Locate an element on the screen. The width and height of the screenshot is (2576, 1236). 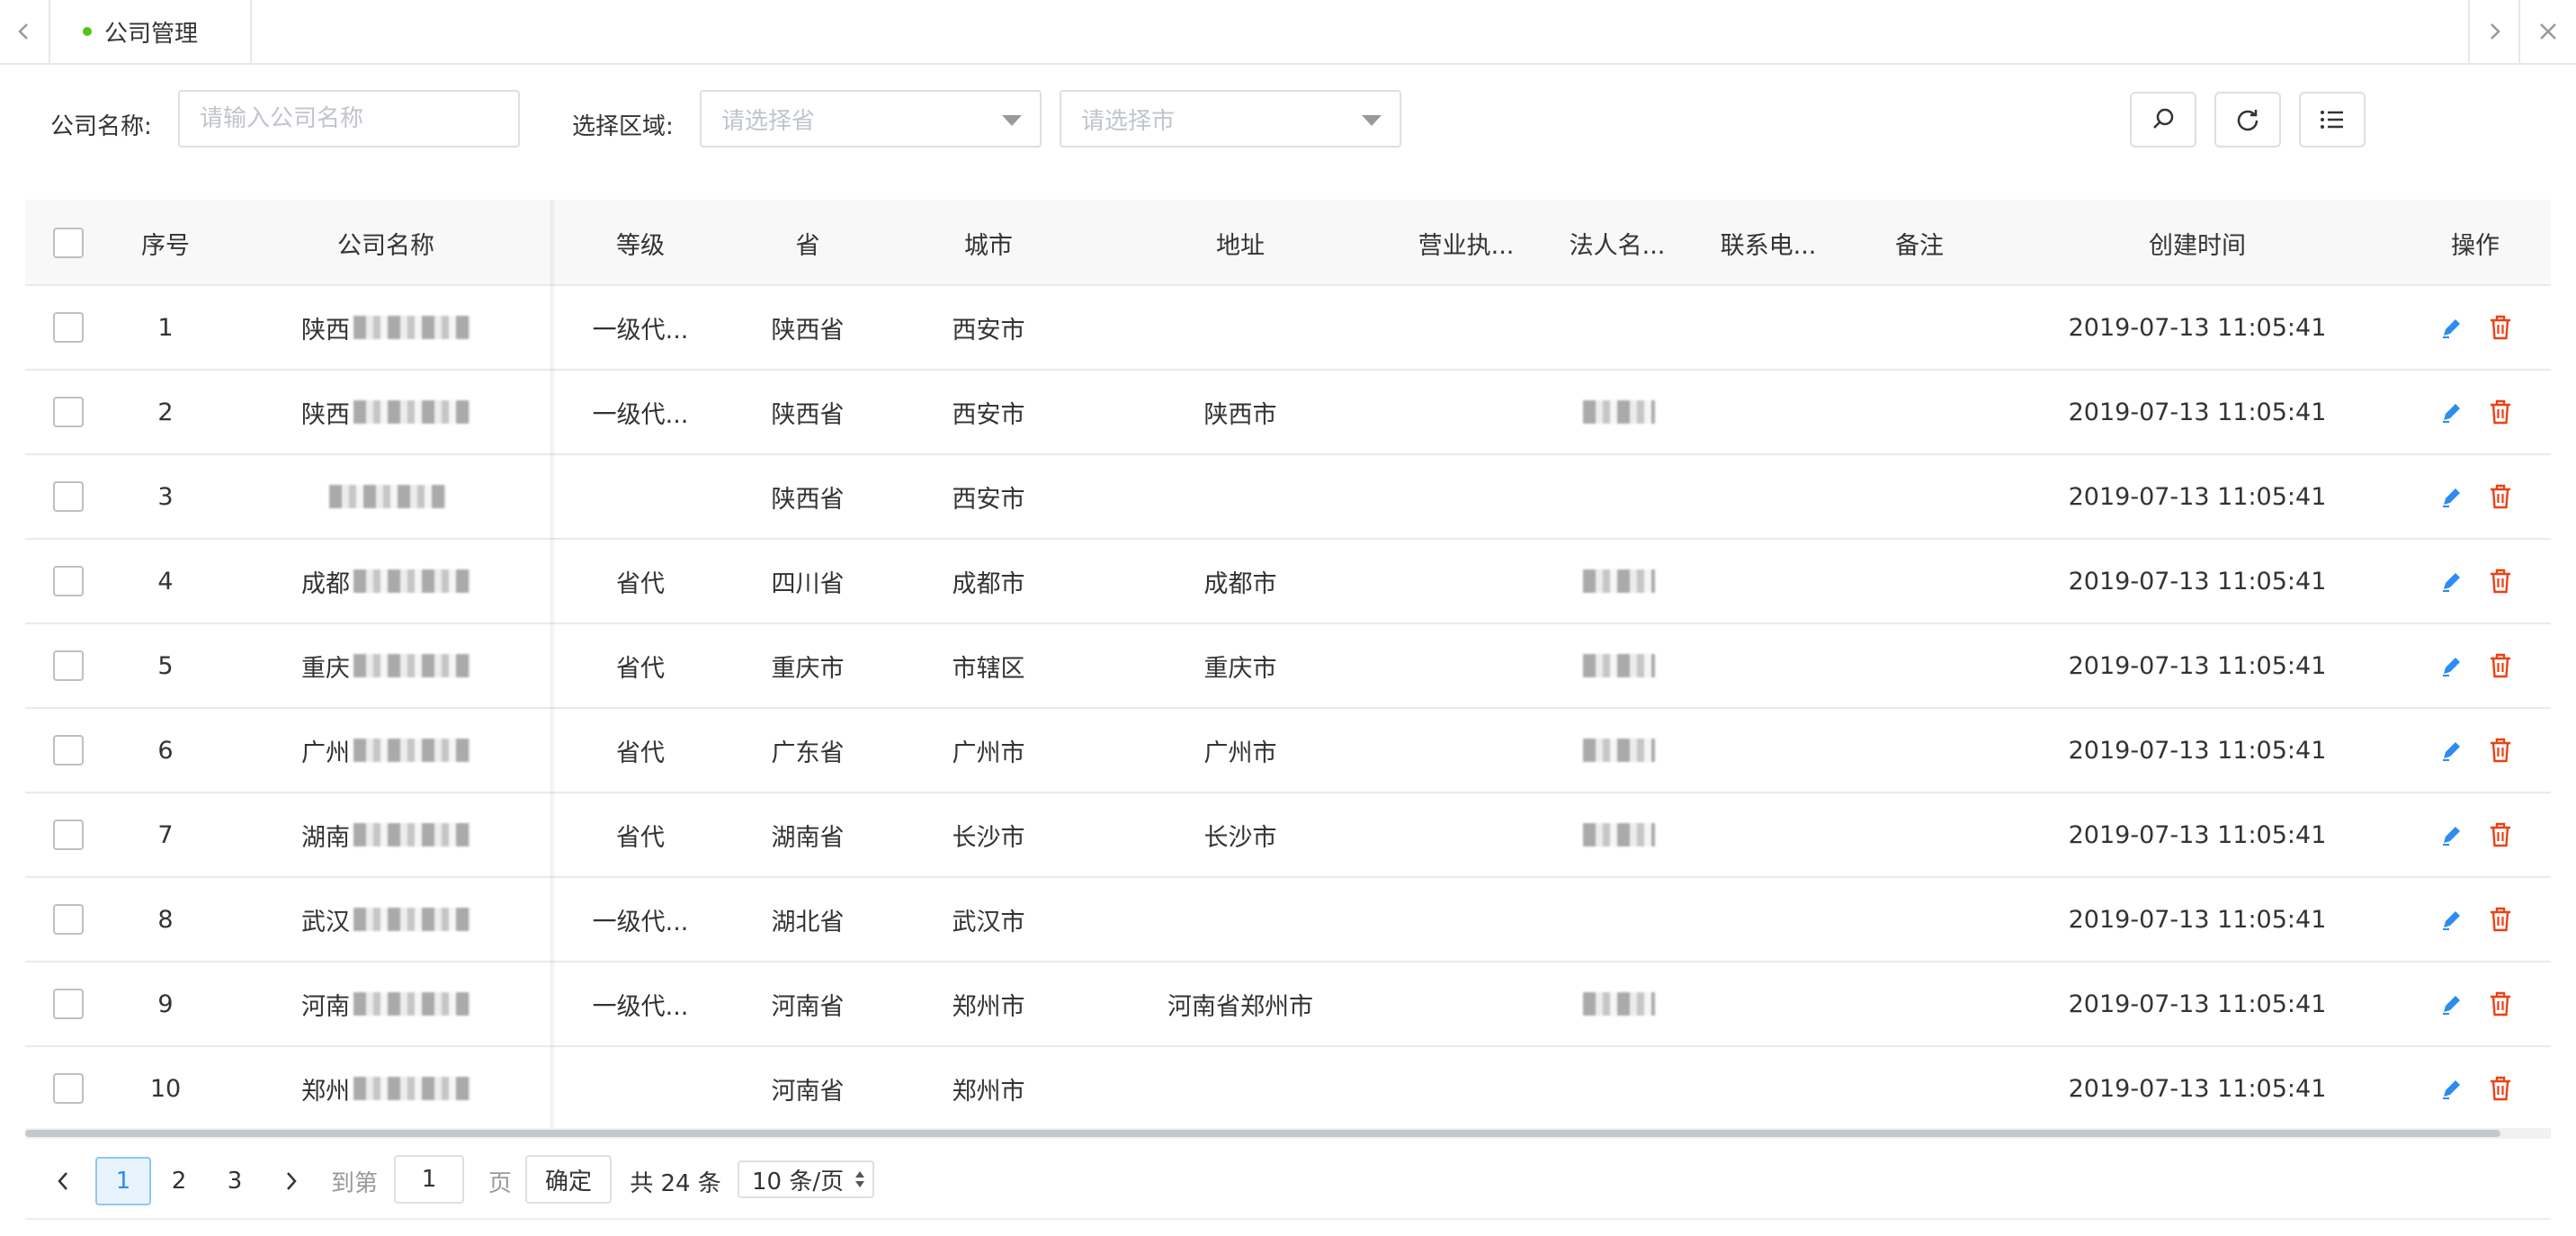
page-size-select: 10 条/页 is located at coordinates (806, 1179).